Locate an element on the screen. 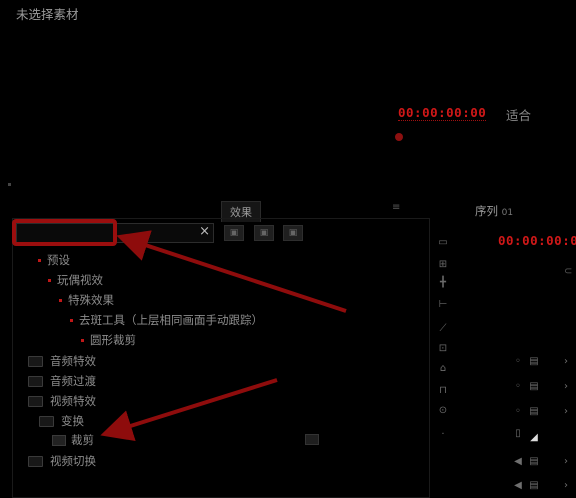 Image resolution: width=576 pixels, height=498 pixels. arrow-to-search is located at coordinates (231, 271).